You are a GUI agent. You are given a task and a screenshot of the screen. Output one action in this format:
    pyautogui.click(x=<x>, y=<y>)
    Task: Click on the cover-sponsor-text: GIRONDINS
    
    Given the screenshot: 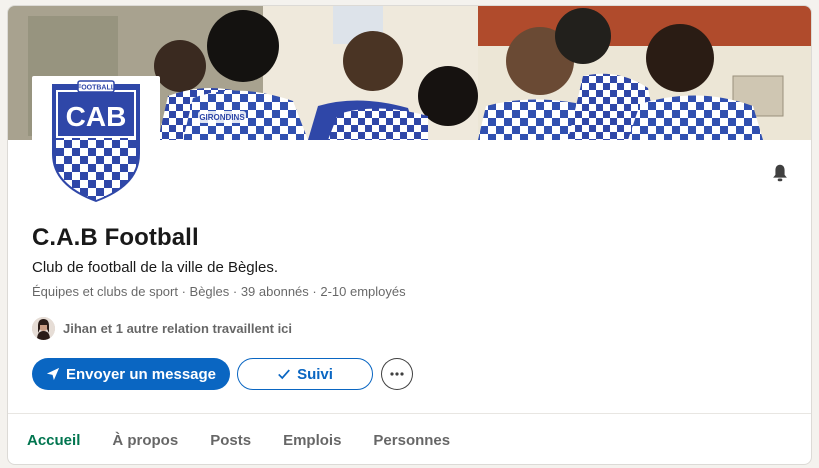 What is the action you would take?
    pyautogui.click(x=222, y=117)
    